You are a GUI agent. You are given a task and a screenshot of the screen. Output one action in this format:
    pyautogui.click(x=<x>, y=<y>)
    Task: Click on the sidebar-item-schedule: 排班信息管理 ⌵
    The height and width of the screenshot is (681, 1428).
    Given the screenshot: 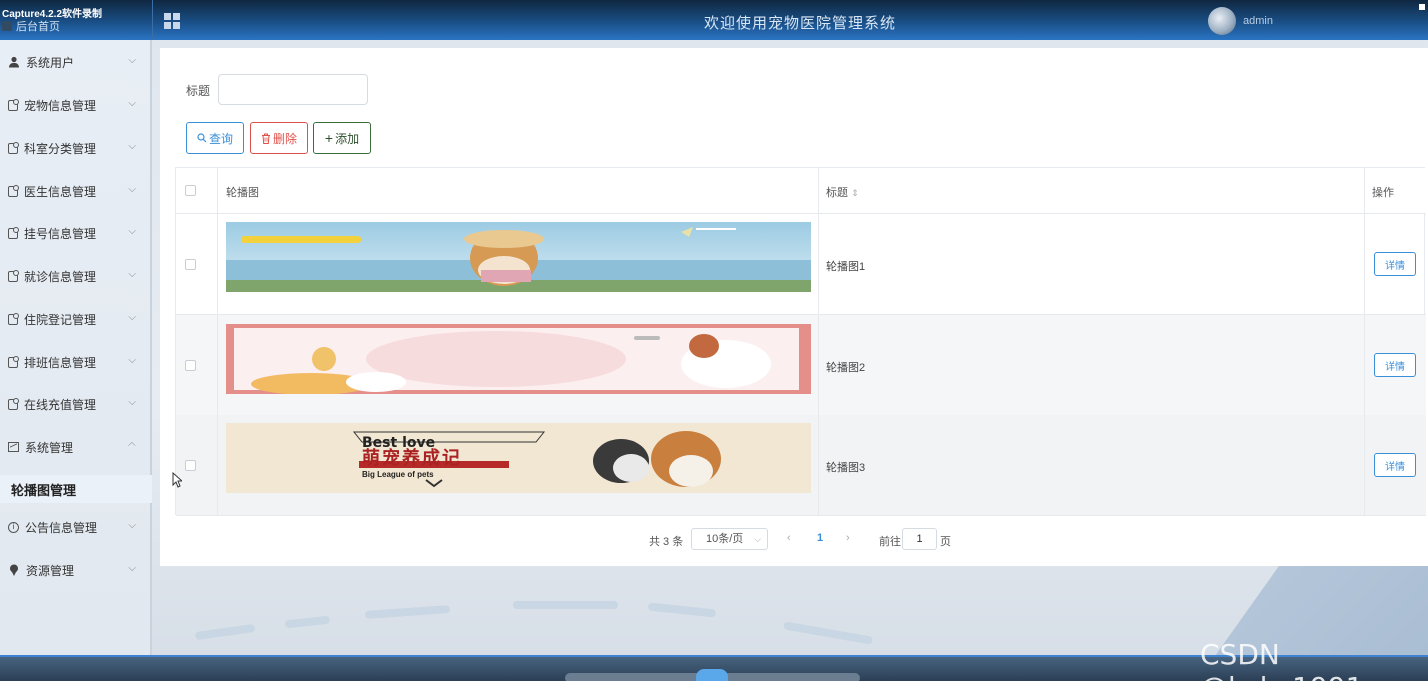 What is the action you would take?
    pyautogui.click(x=76, y=362)
    